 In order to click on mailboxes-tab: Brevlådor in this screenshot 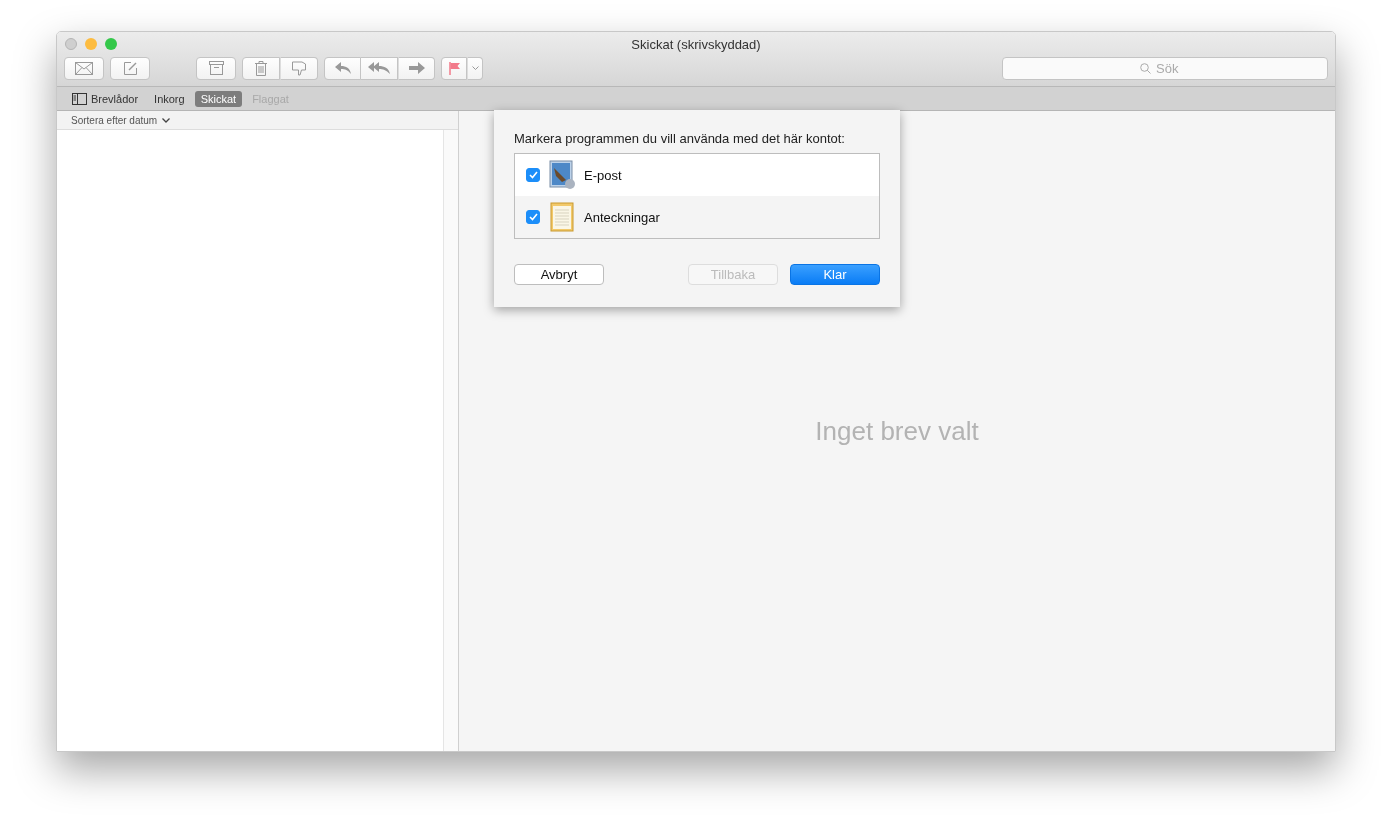, I will do `click(107, 98)`.